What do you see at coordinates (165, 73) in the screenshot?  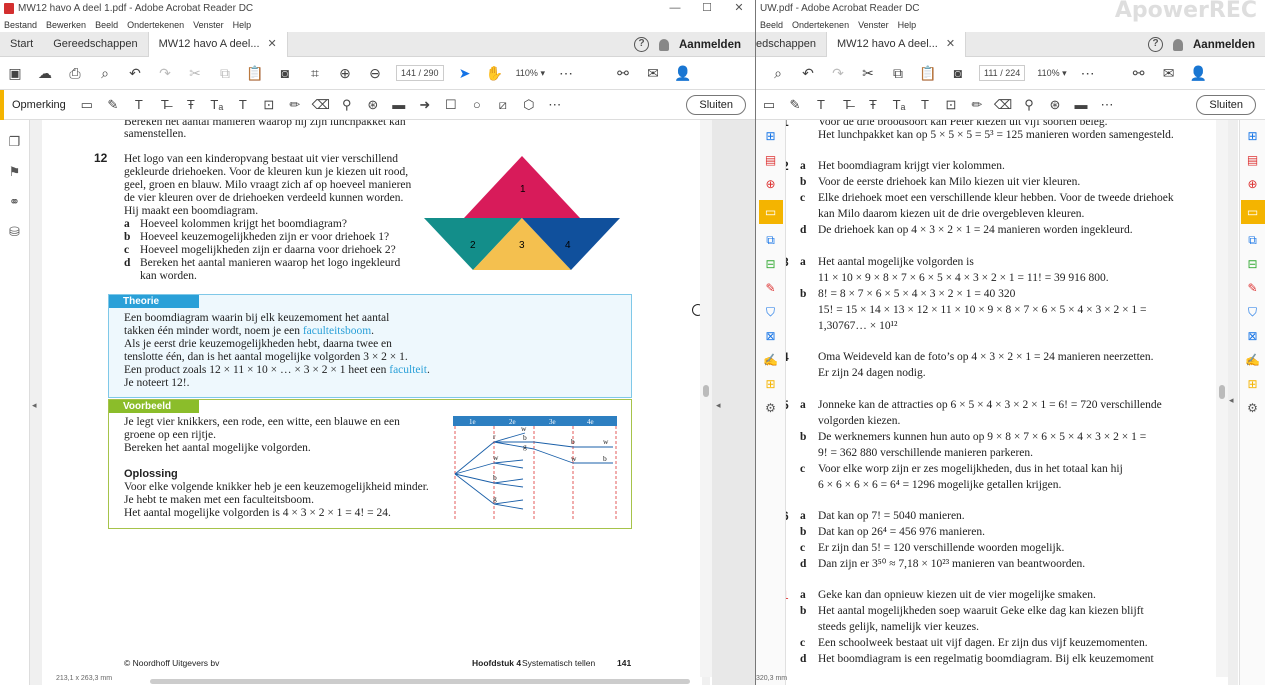 I see `redo-icon: ↷` at bounding box center [165, 73].